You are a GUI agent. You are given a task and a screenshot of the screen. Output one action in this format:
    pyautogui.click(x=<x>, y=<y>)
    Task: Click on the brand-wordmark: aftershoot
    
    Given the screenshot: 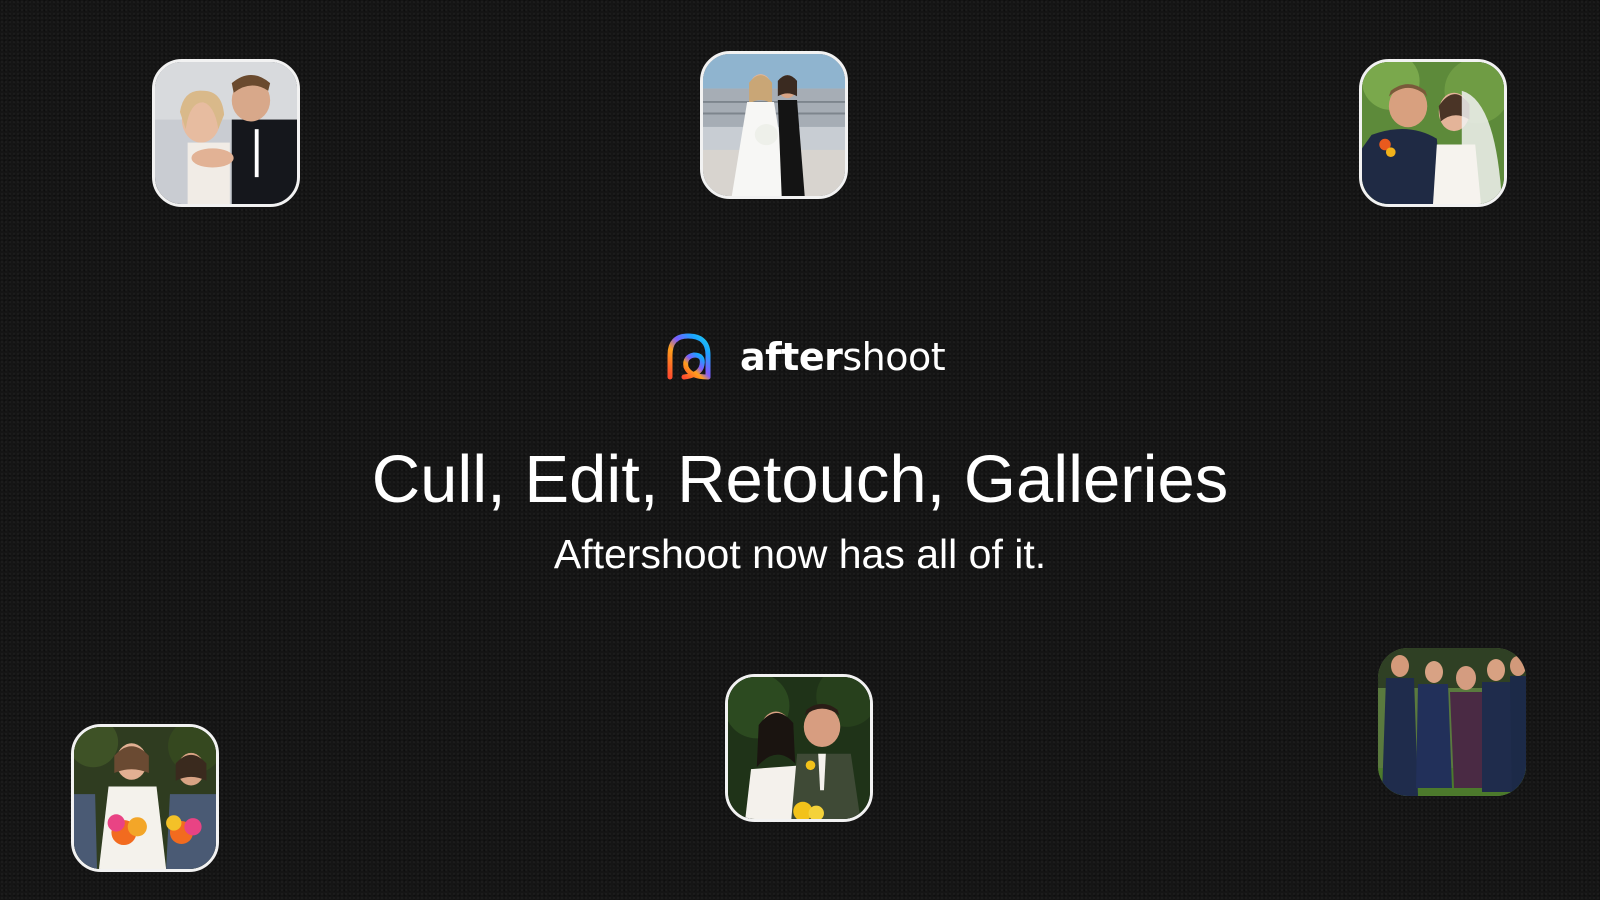 What is the action you would take?
    pyautogui.click(x=843, y=357)
    